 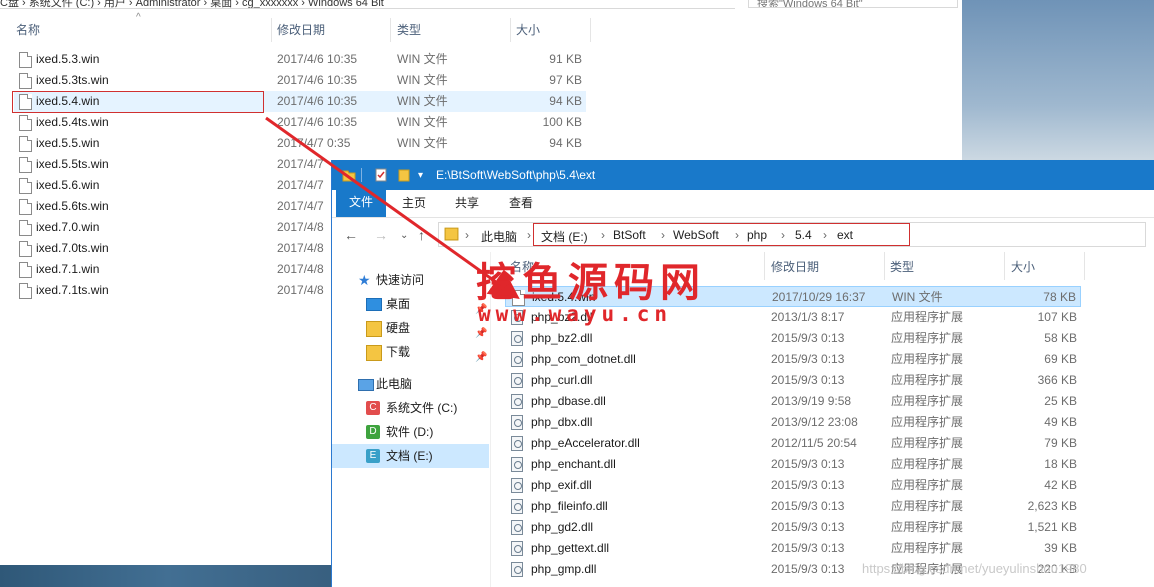 I want to click on nav-drive-c: C 系统文件 (C:), so click(x=410, y=408).